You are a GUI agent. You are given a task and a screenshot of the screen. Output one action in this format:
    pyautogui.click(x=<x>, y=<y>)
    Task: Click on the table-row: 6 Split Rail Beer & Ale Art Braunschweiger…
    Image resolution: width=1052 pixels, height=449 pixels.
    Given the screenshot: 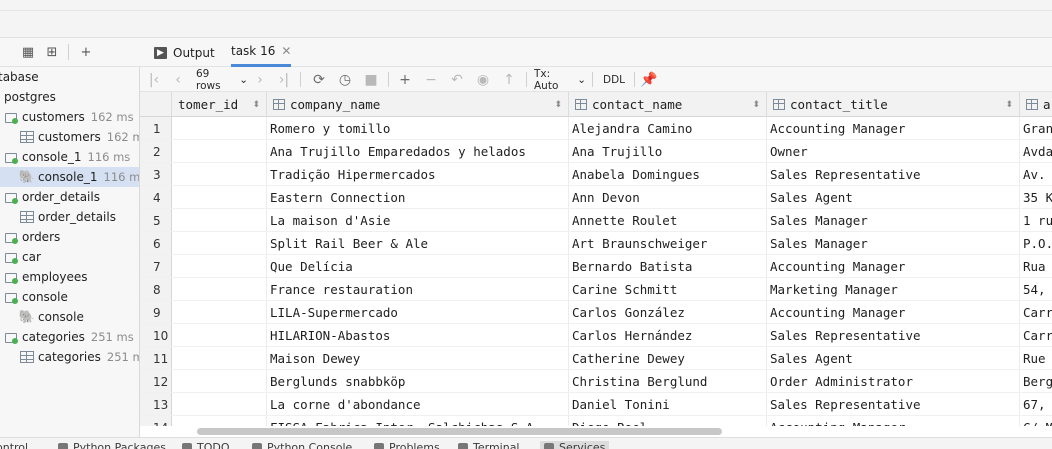 What is the action you would take?
    pyautogui.click(x=596, y=243)
    